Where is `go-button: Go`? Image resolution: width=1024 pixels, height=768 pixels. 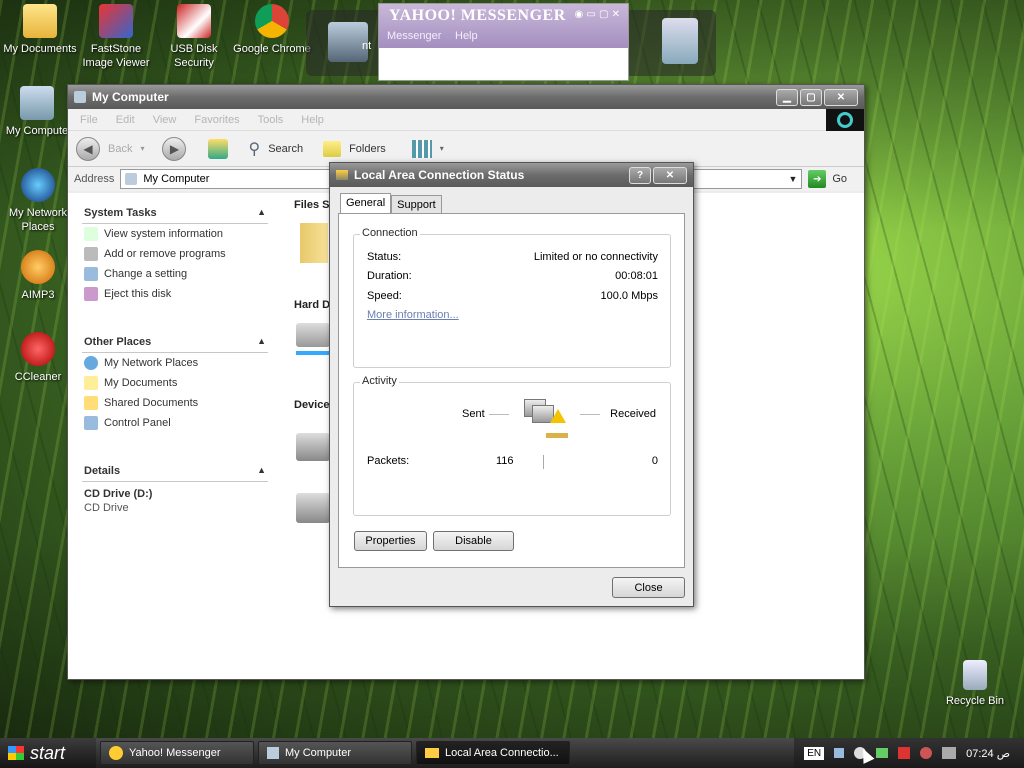
go-button: Go is located at coordinates (839, 179).